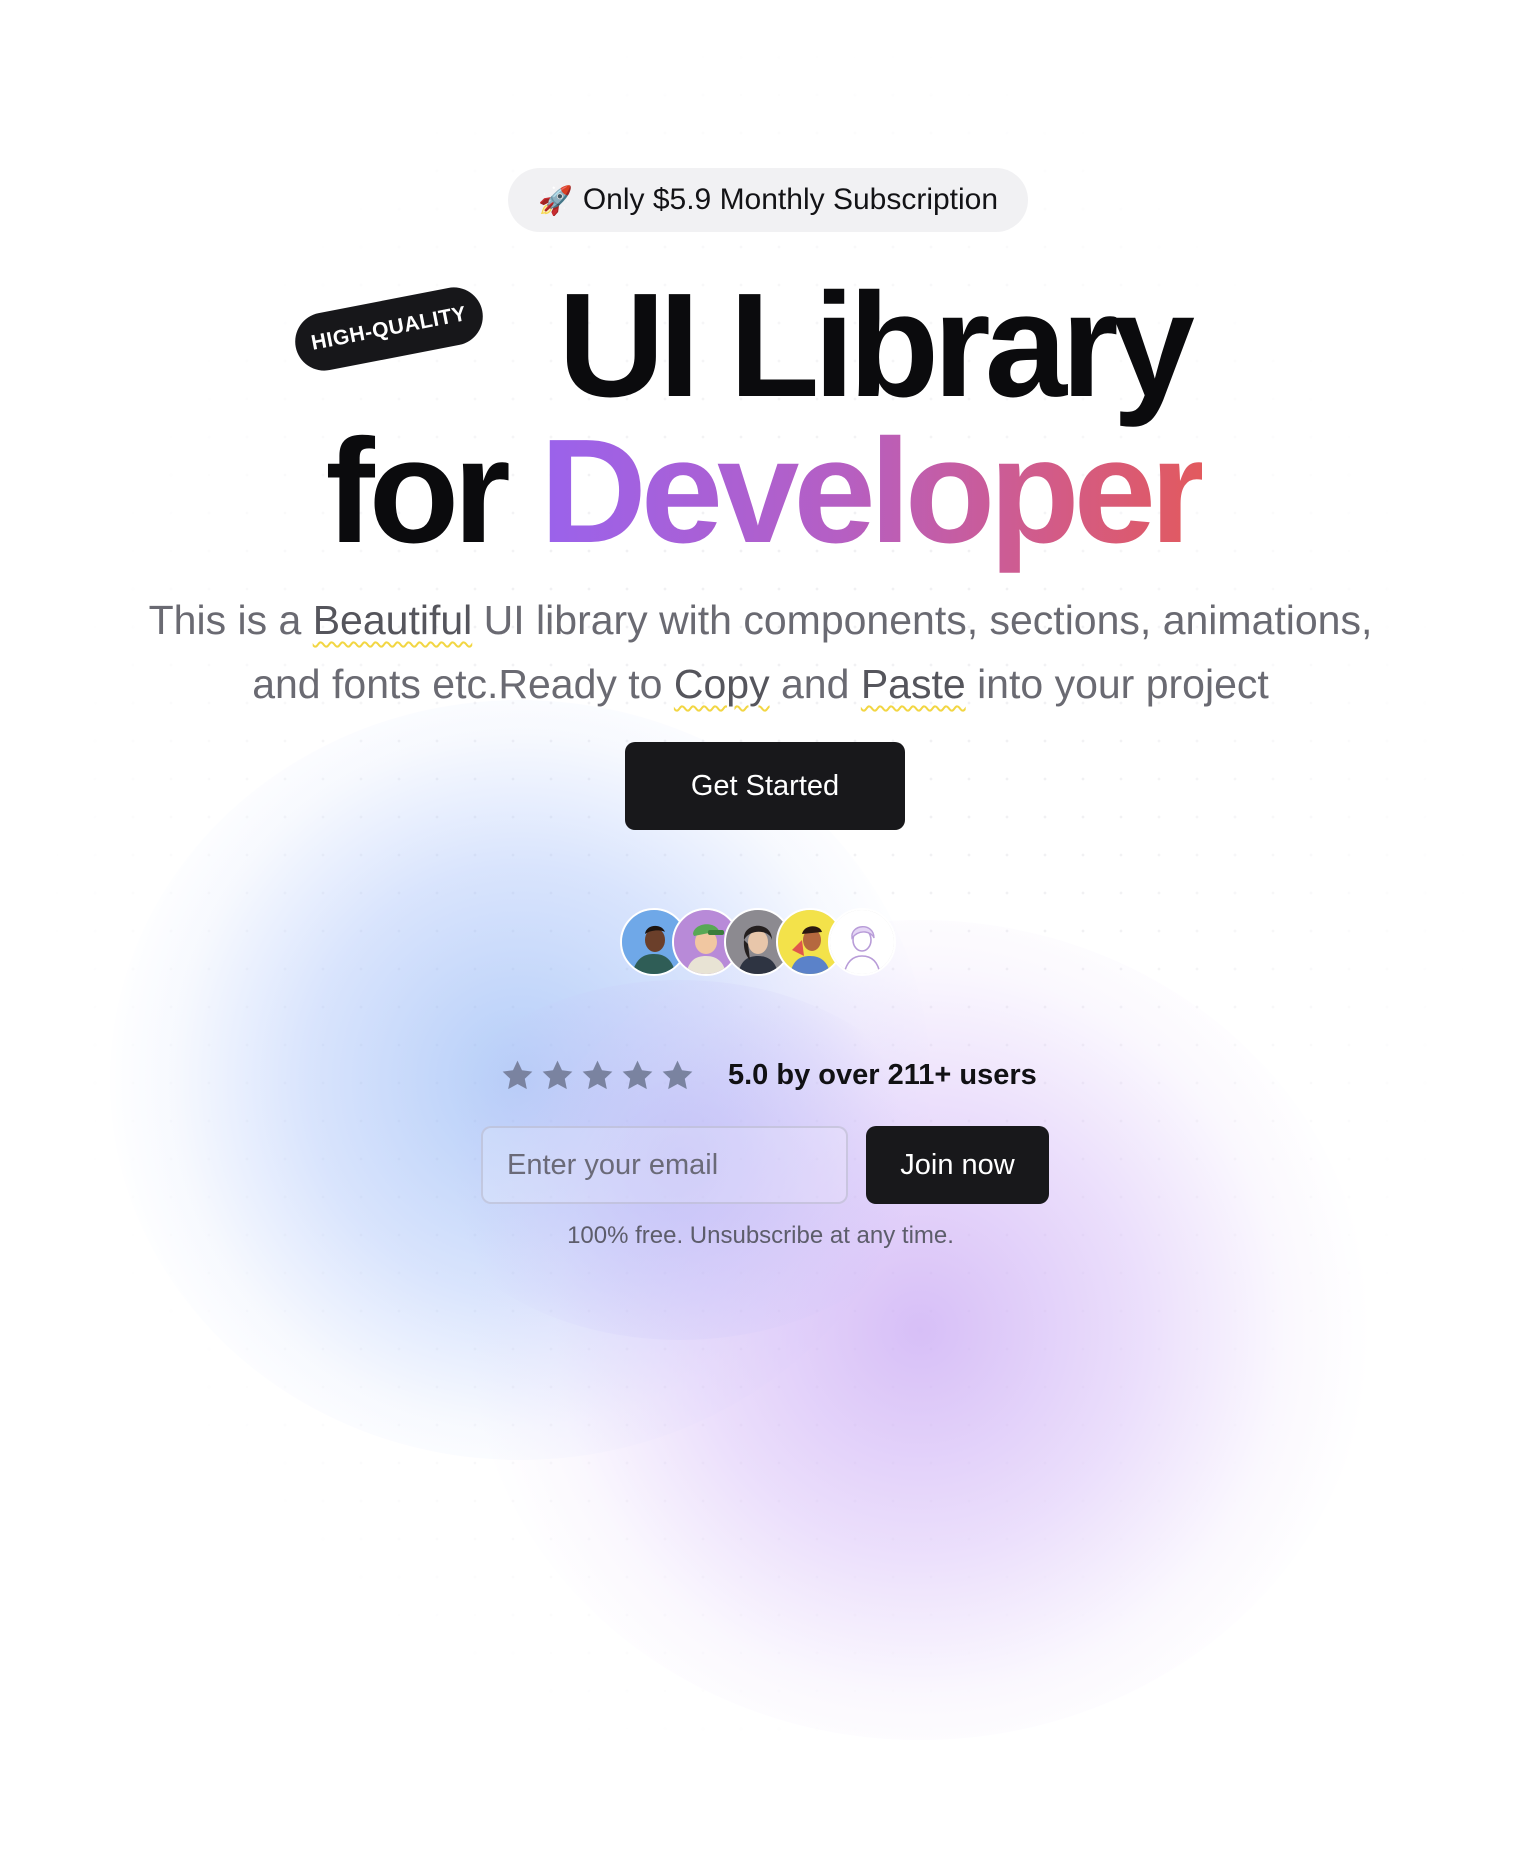  I want to click on user-avatar-group, so click(758, 942).